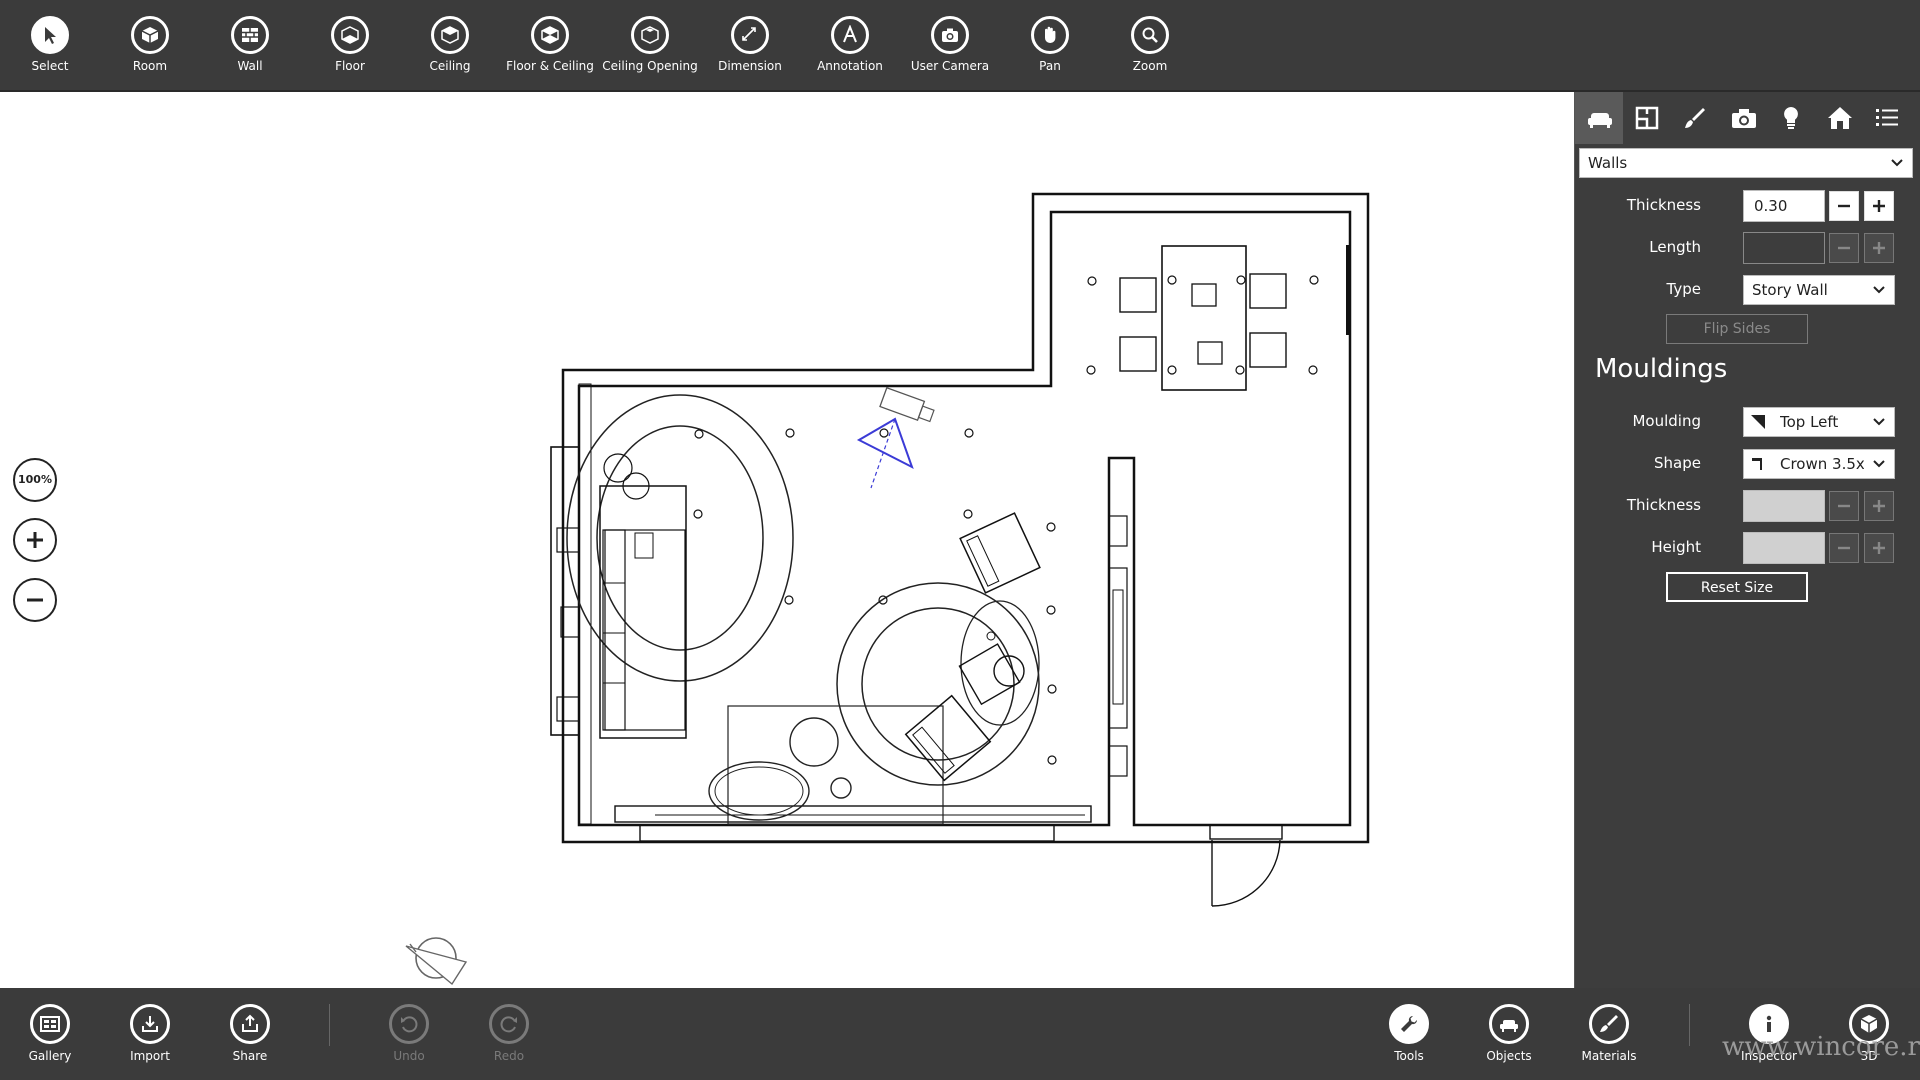 This screenshot has width=1920, height=1080. I want to click on tools-label: Tools, so click(1409, 1056).